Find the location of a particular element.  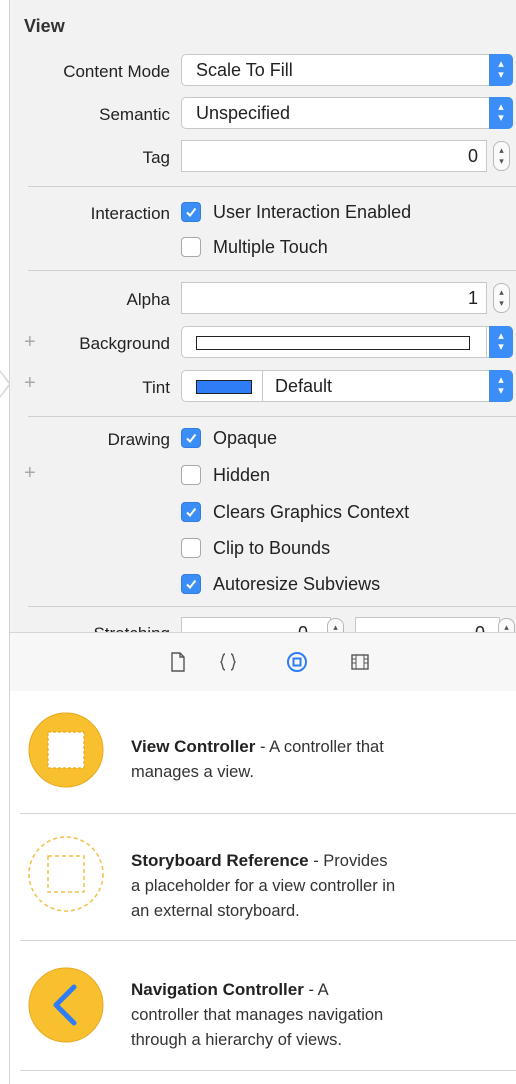

add-background-variation-button: + is located at coordinates (30, 342).